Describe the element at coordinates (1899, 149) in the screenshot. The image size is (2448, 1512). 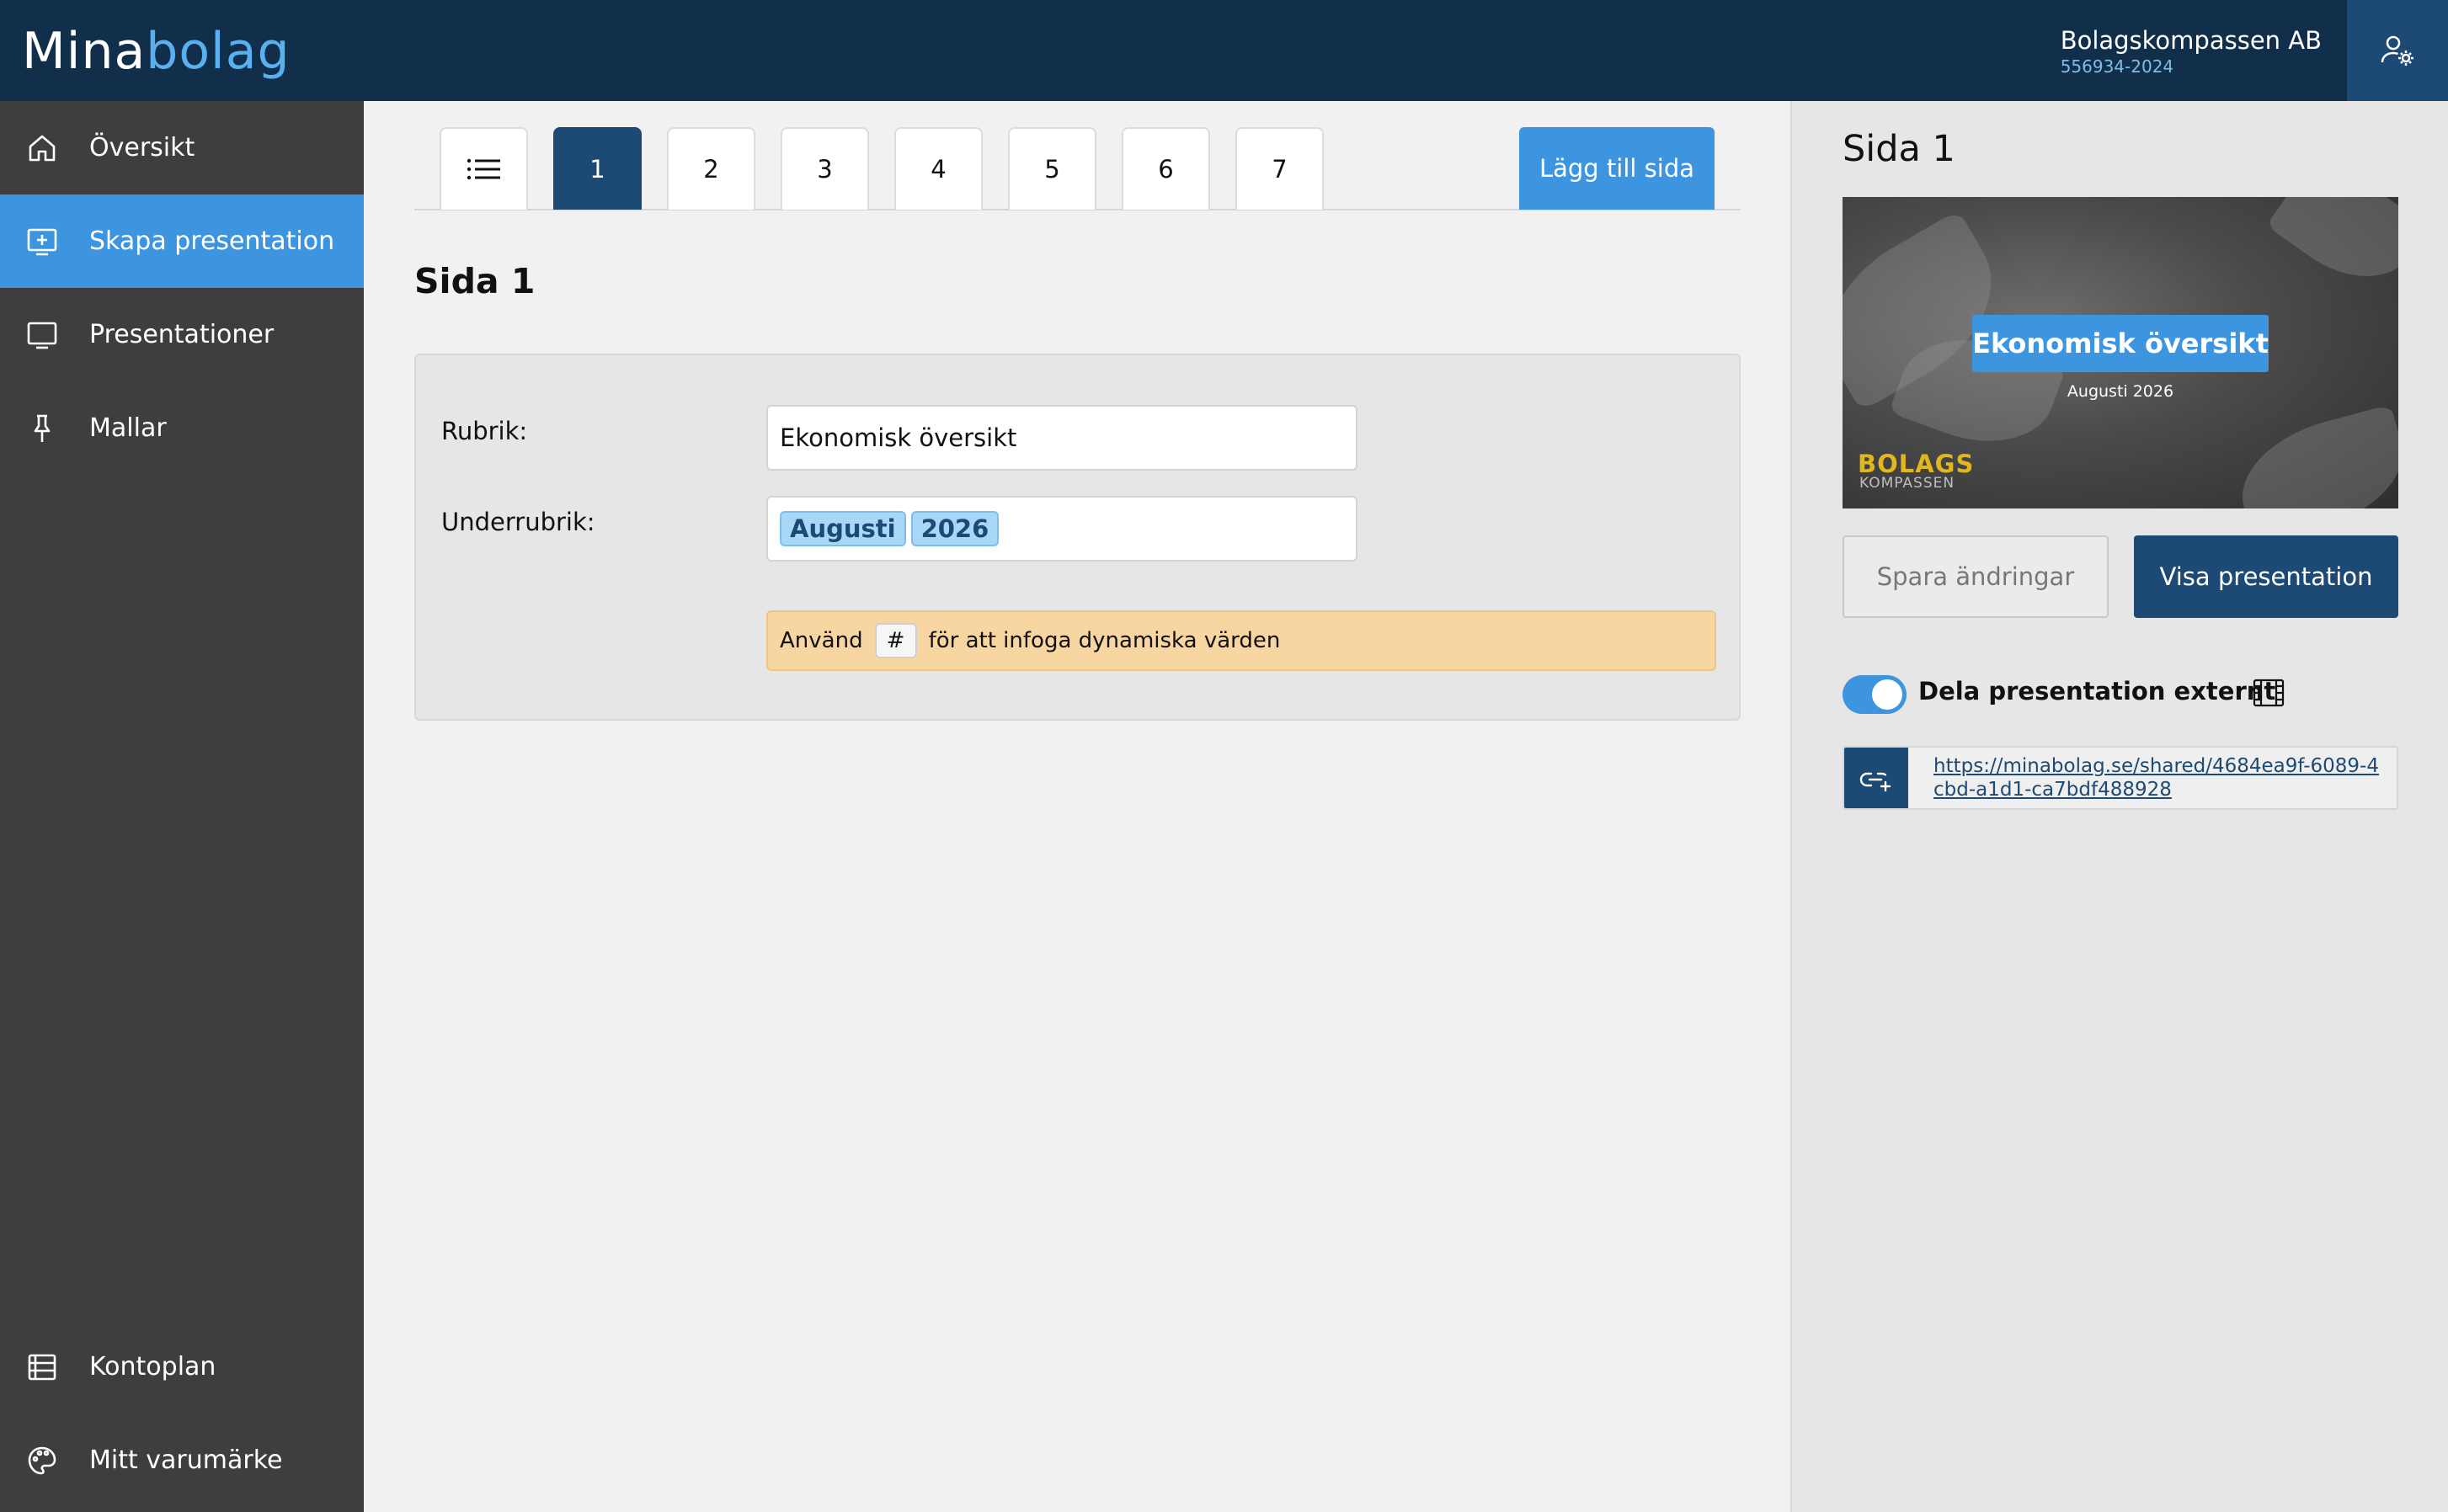
I see `preview-title: Sida 1` at that location.